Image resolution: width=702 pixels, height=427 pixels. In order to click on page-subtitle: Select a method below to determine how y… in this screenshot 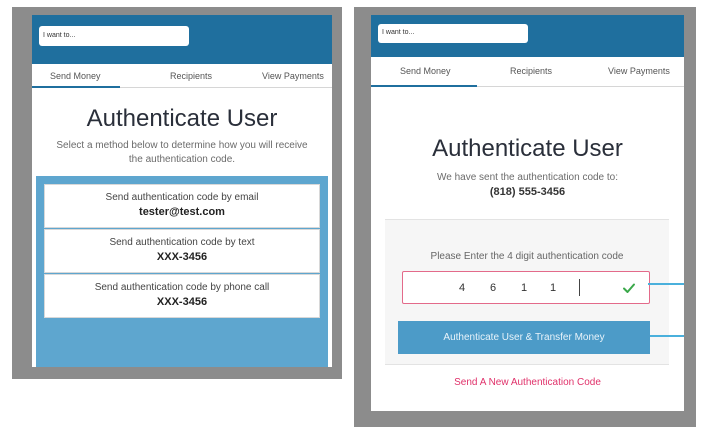, I will do `click(182, 152)`.